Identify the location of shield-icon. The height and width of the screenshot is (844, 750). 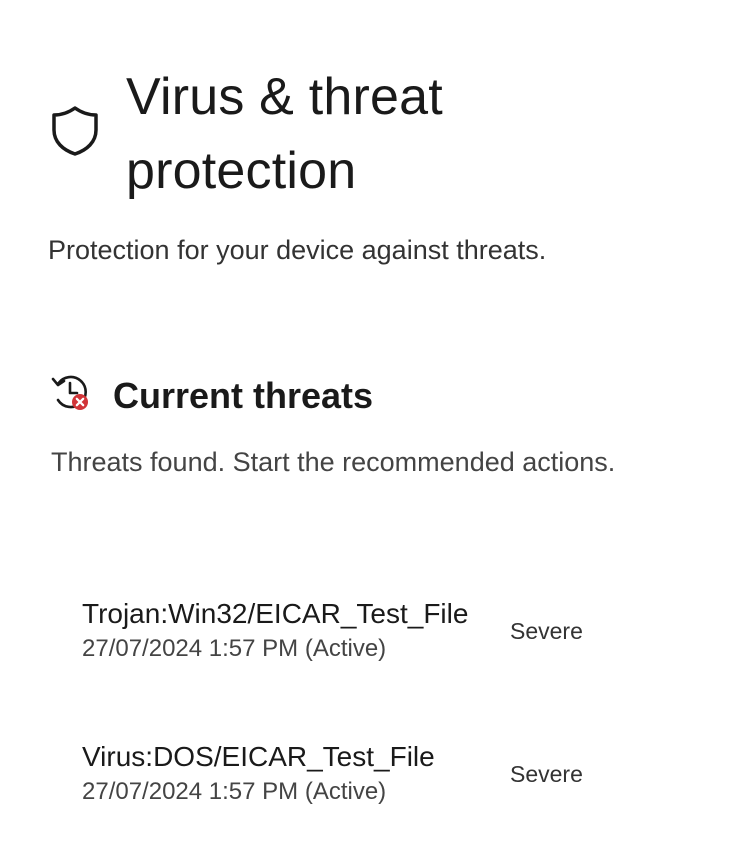
(75, 131).